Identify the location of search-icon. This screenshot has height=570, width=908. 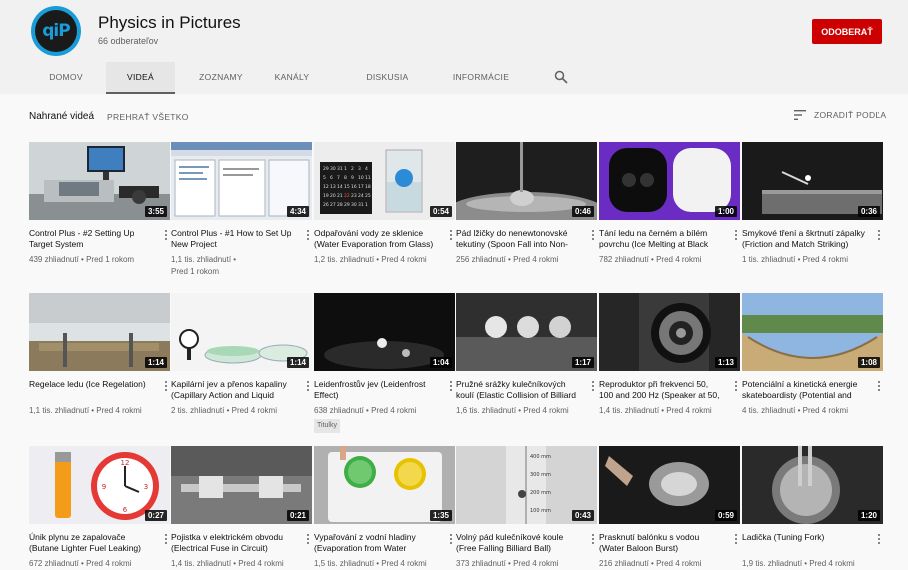
(561, 77).